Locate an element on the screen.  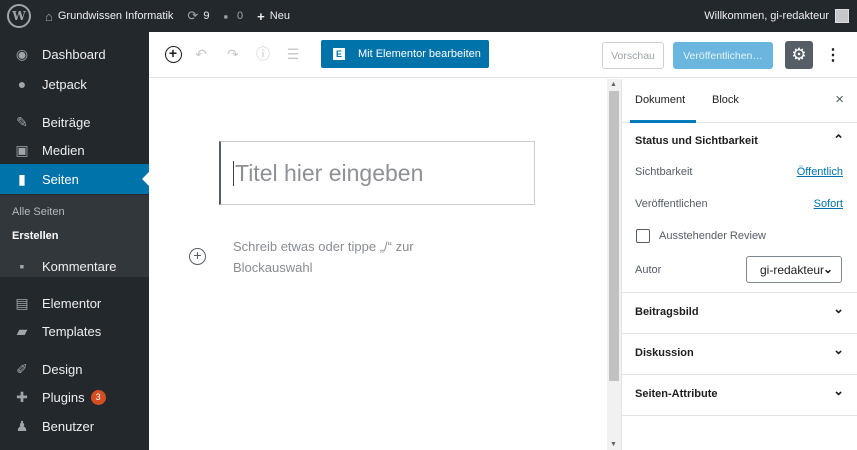
undo-button: ↶ is located at coordinates (201, 54).